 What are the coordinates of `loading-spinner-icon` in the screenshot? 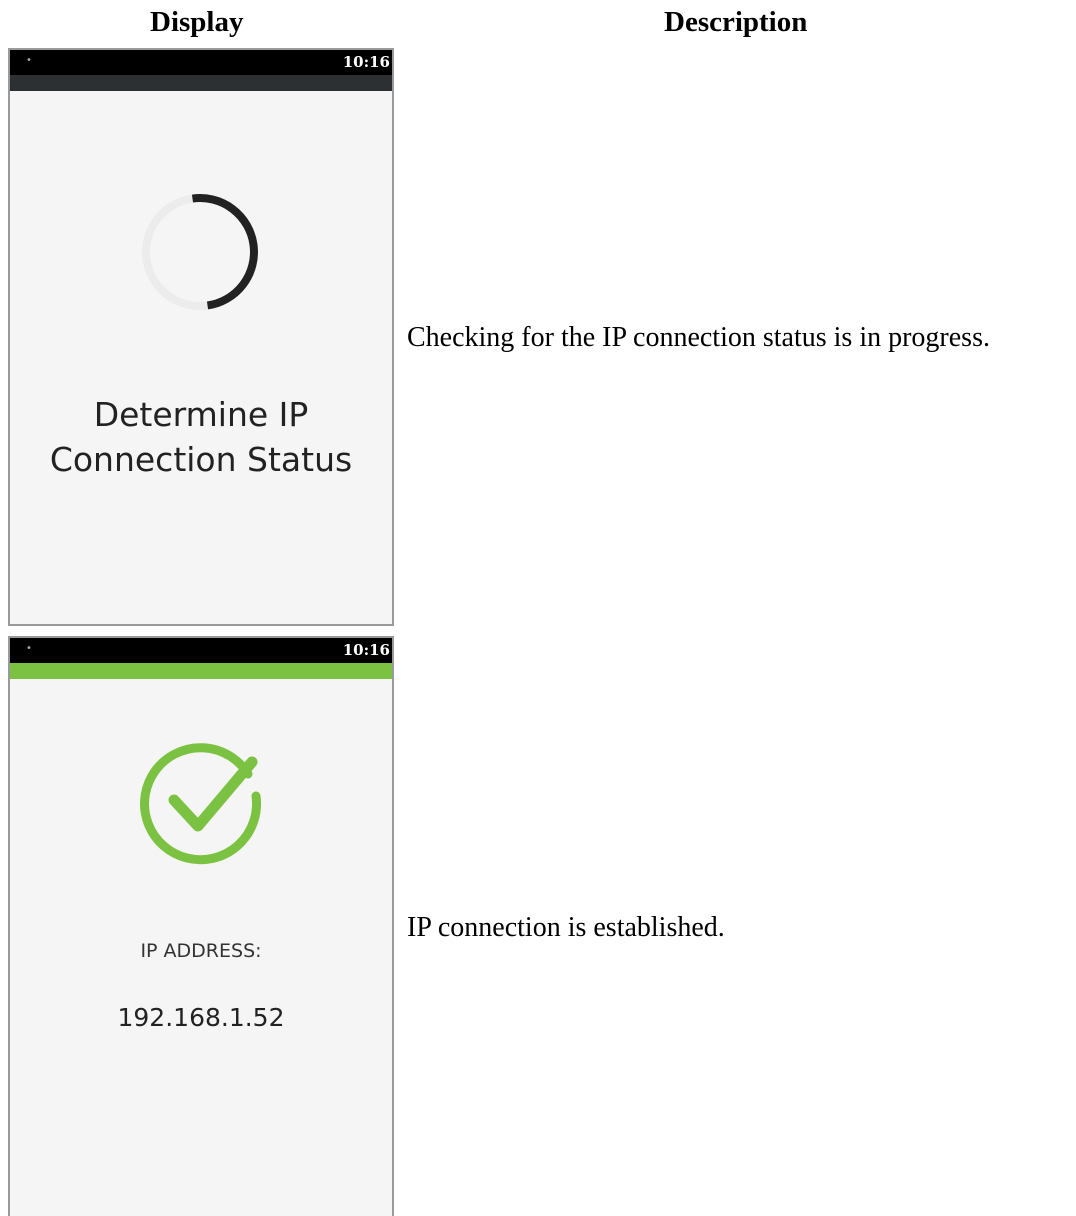 It's located at (200, 252).